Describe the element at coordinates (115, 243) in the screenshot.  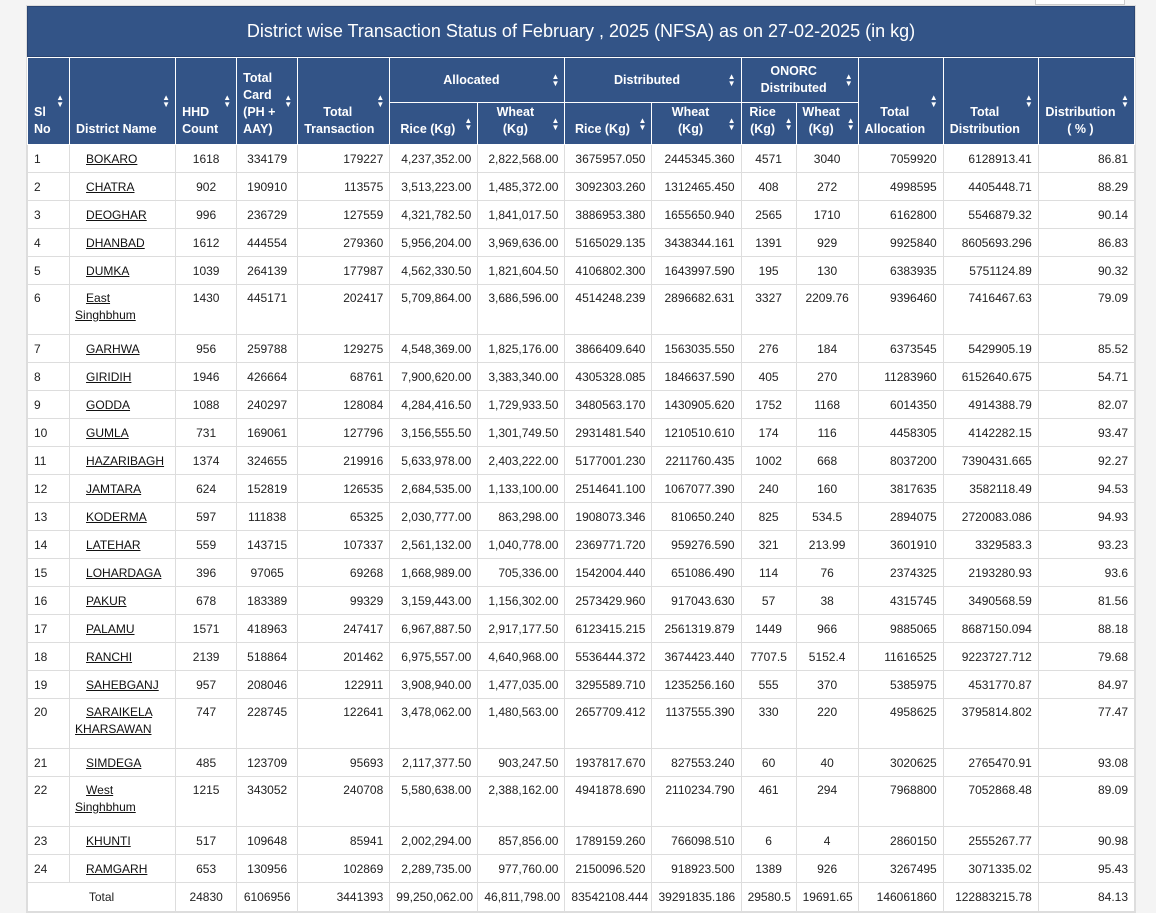
I see `district-link: DHANBAD` at that location.